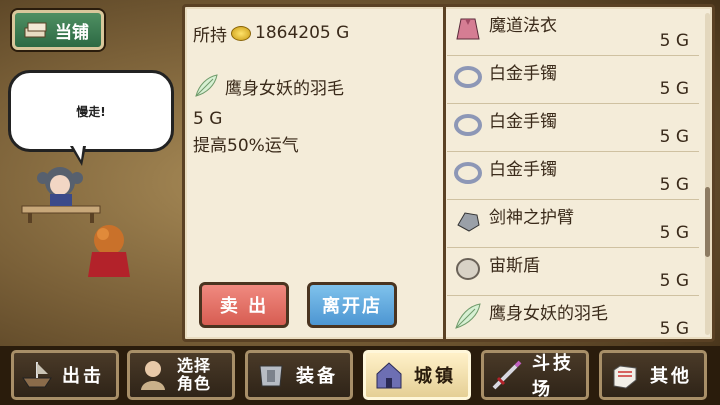 This screenshot has width=720, height=405. Describe the element at coordinates (707, 222) in the screenshot. I see `scrollbar-thumb` at that location.